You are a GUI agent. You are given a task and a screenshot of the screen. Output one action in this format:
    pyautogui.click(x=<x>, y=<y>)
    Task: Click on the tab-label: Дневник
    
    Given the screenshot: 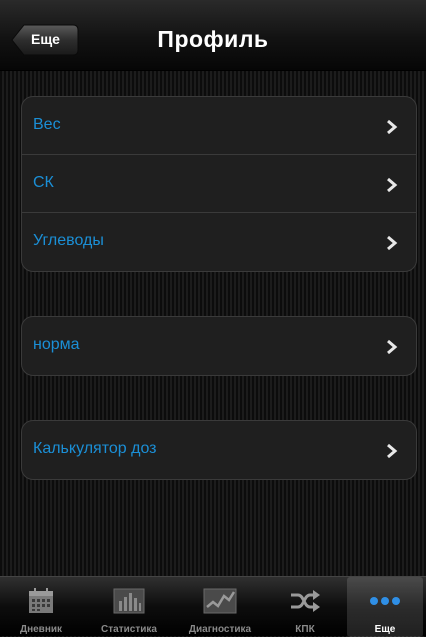 What is the action you would take?
    pyautogui.click(x=41, y=629)
    